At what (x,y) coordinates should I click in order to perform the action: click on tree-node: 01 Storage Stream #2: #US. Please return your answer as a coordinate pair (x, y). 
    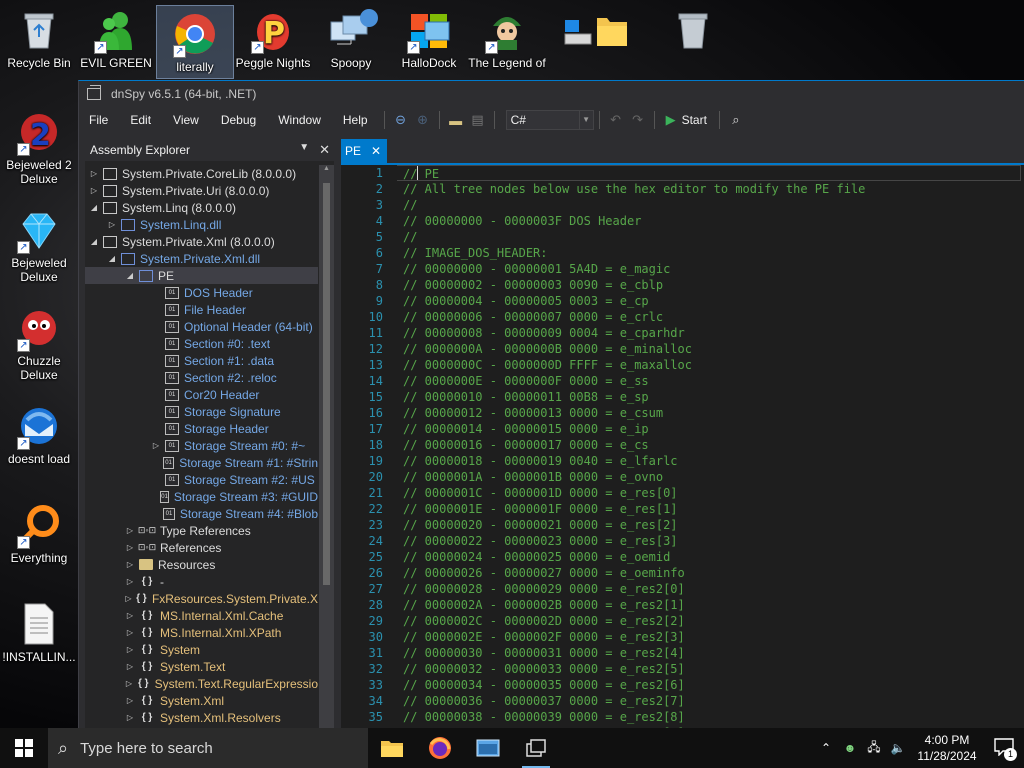
    Looking at the image, I should click on (201, 479).